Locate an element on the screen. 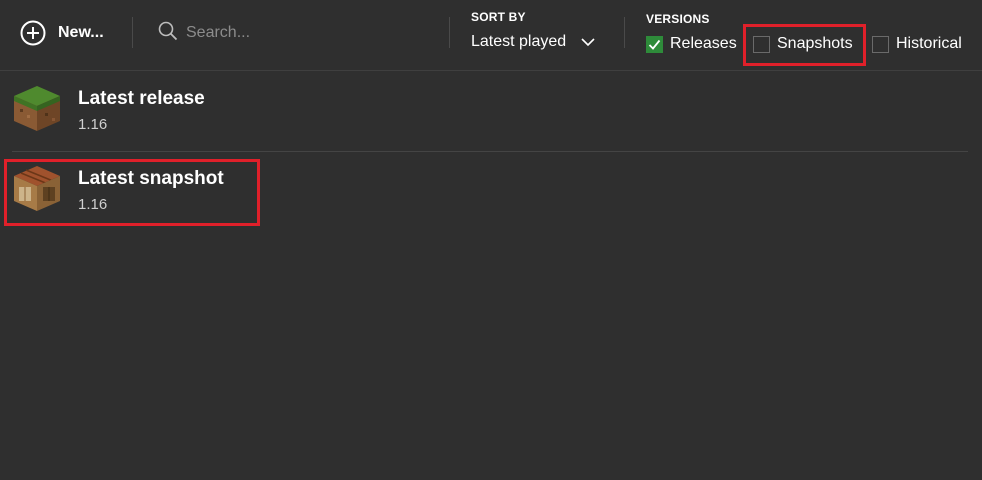 The image size is (982, 480). releases-checkbox: Releases is located at coordinates (691, 44).